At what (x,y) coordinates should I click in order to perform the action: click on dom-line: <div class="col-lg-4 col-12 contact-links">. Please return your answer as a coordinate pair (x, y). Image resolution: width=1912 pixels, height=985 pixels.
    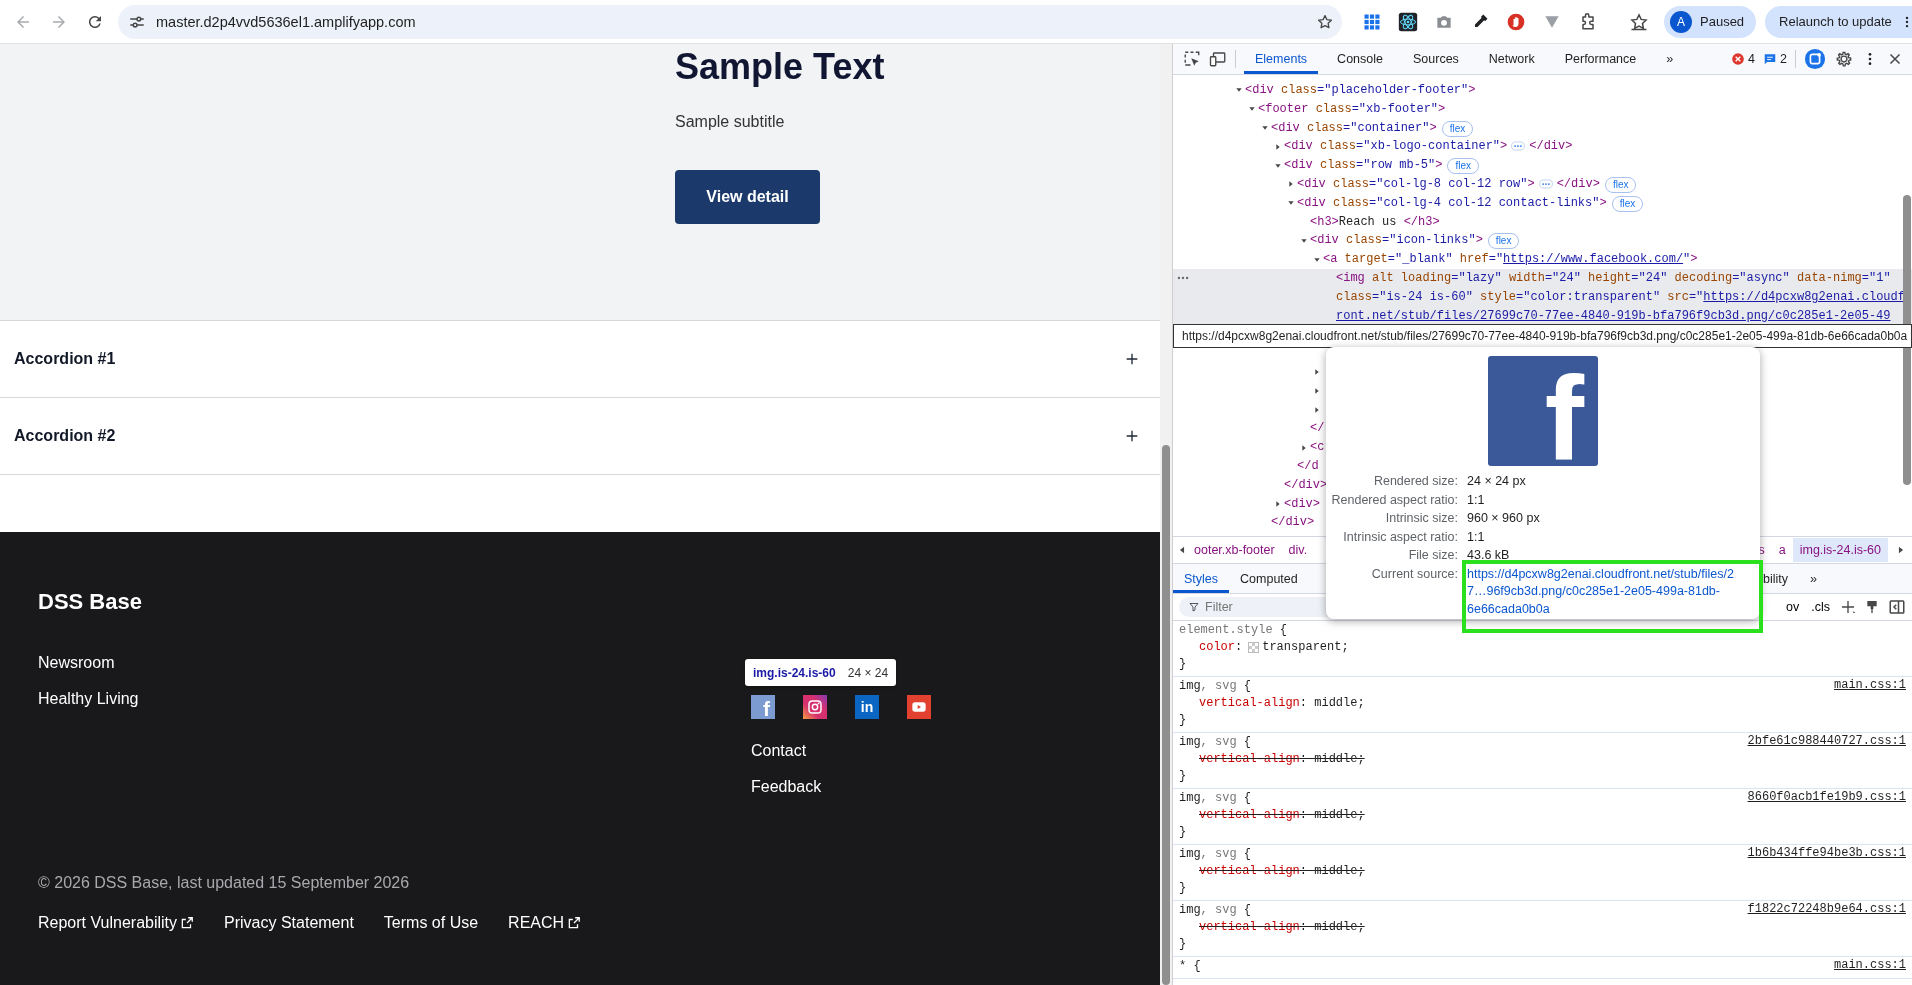
    Looking at the image, I should click on (1452, 203).